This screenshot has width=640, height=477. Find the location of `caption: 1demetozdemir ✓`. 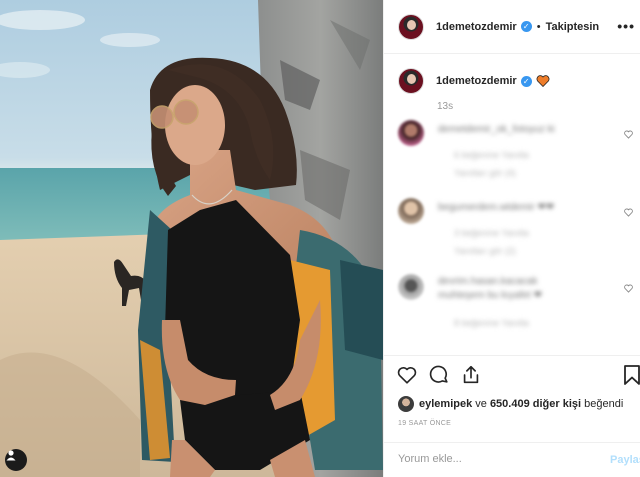

caption: 1demetozdemir ✓ is located at coordinates (474, 81).